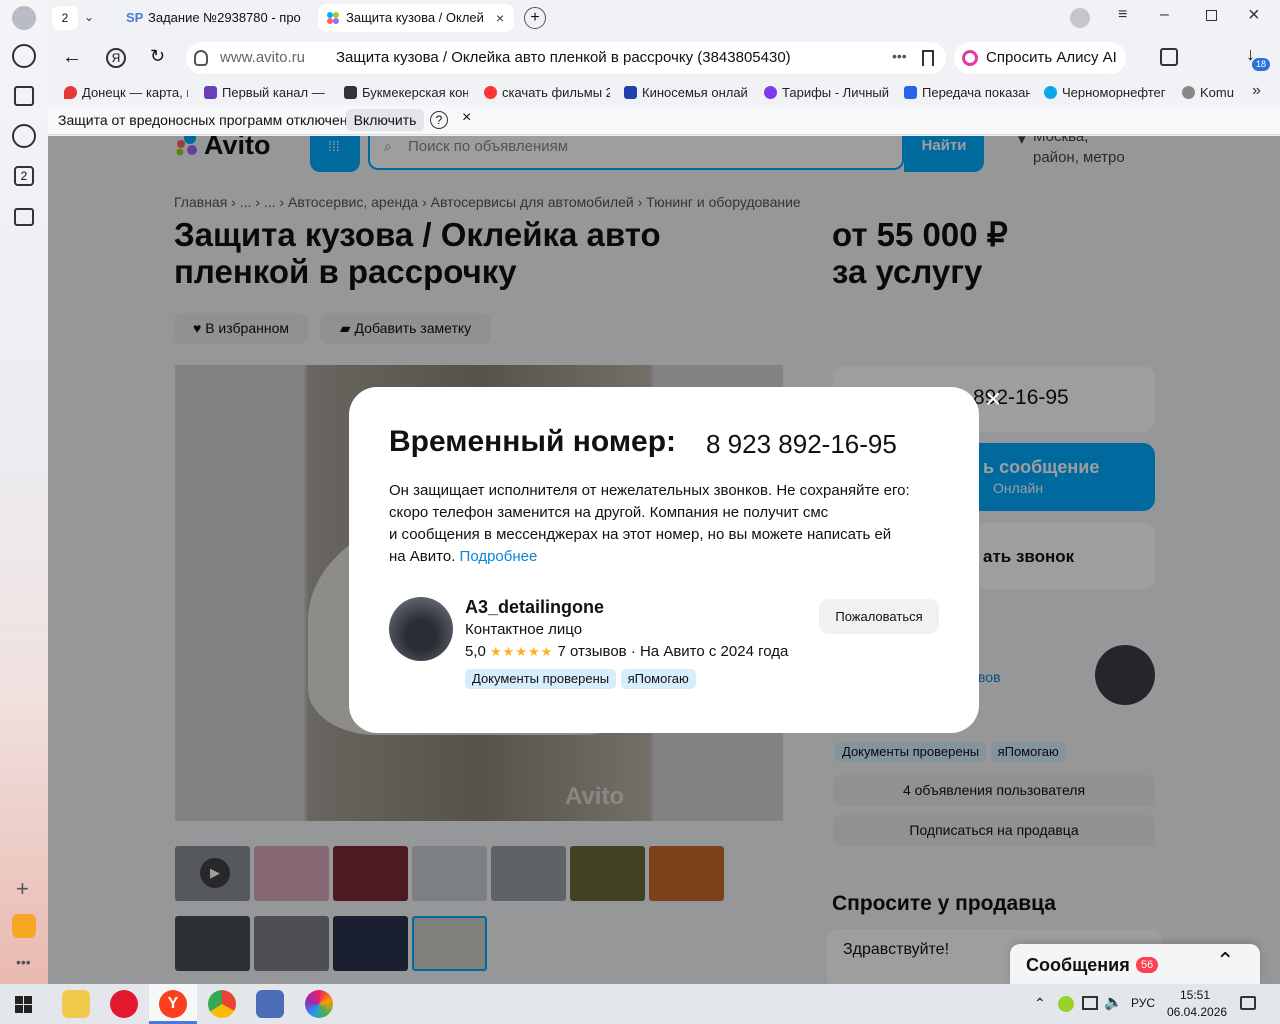  What do you see at coordinates (333, 18) in the screenshot?
I see `avito-favicon-icon` at bounding box center [333, 18].